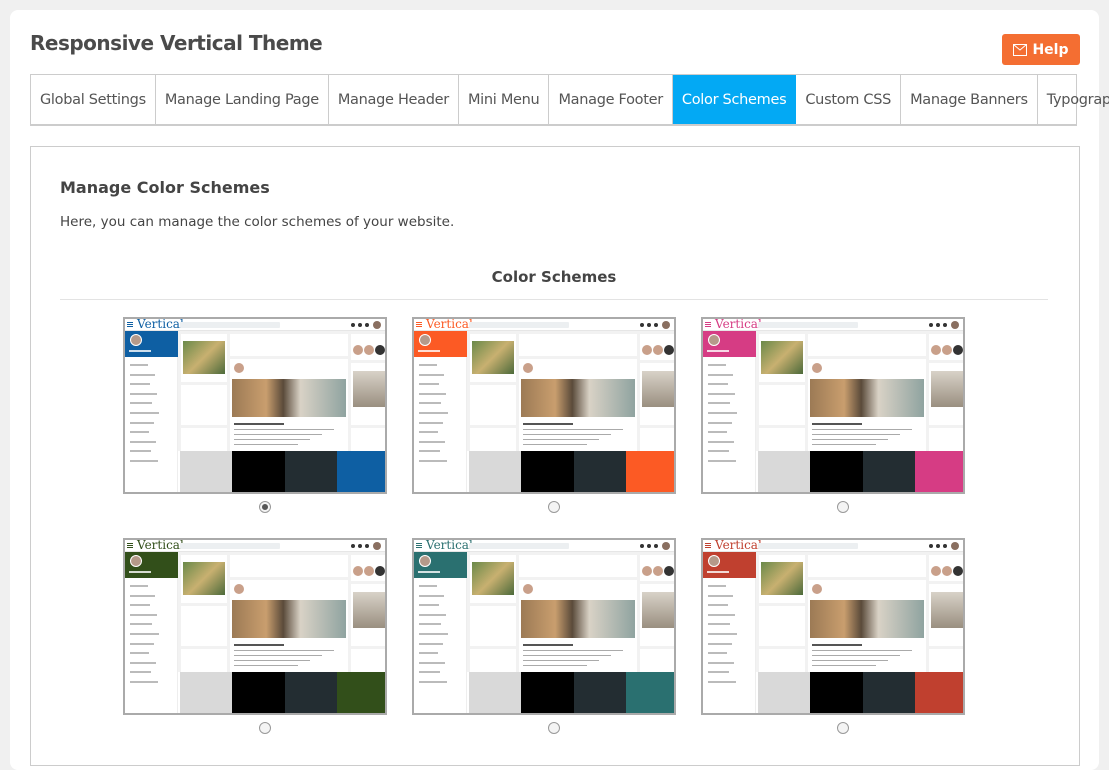 This screenshot has height=770, width=1109. I want to click on help-button: Help, so click(1041, 49).